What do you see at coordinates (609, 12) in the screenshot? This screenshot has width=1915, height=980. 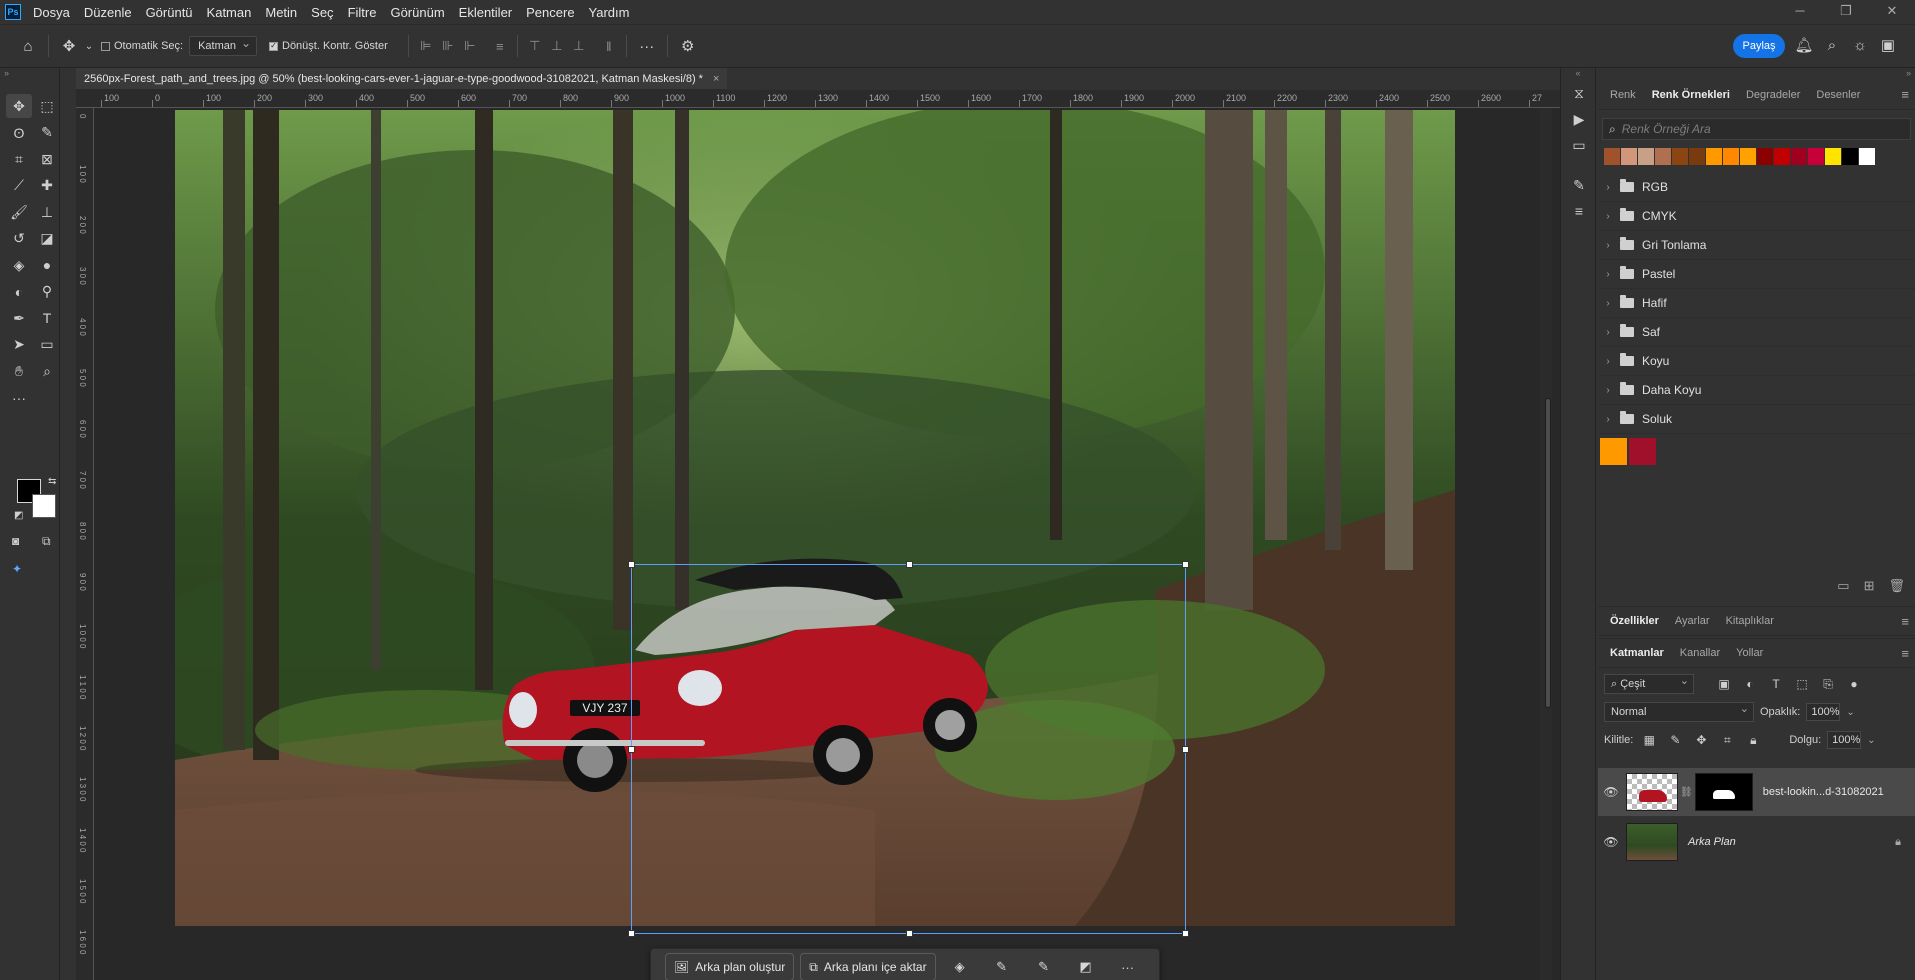 I see `menu-yardim: Yardım` at bounding box center [609, 12].